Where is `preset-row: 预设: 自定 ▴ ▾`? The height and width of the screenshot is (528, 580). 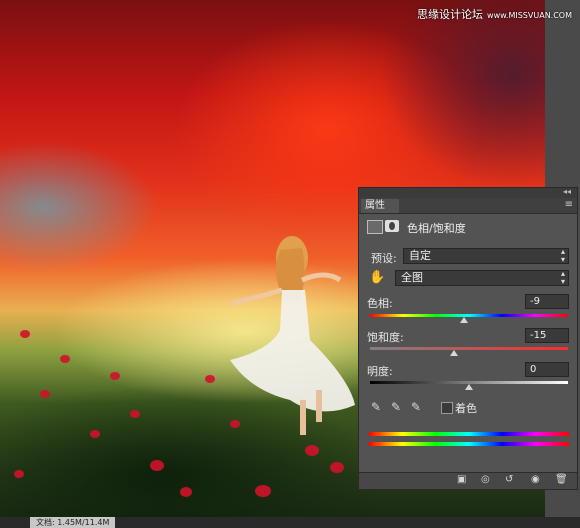 preset-row: 预设: 自定 ▴ ▾ is located at coordinates (469, 257).